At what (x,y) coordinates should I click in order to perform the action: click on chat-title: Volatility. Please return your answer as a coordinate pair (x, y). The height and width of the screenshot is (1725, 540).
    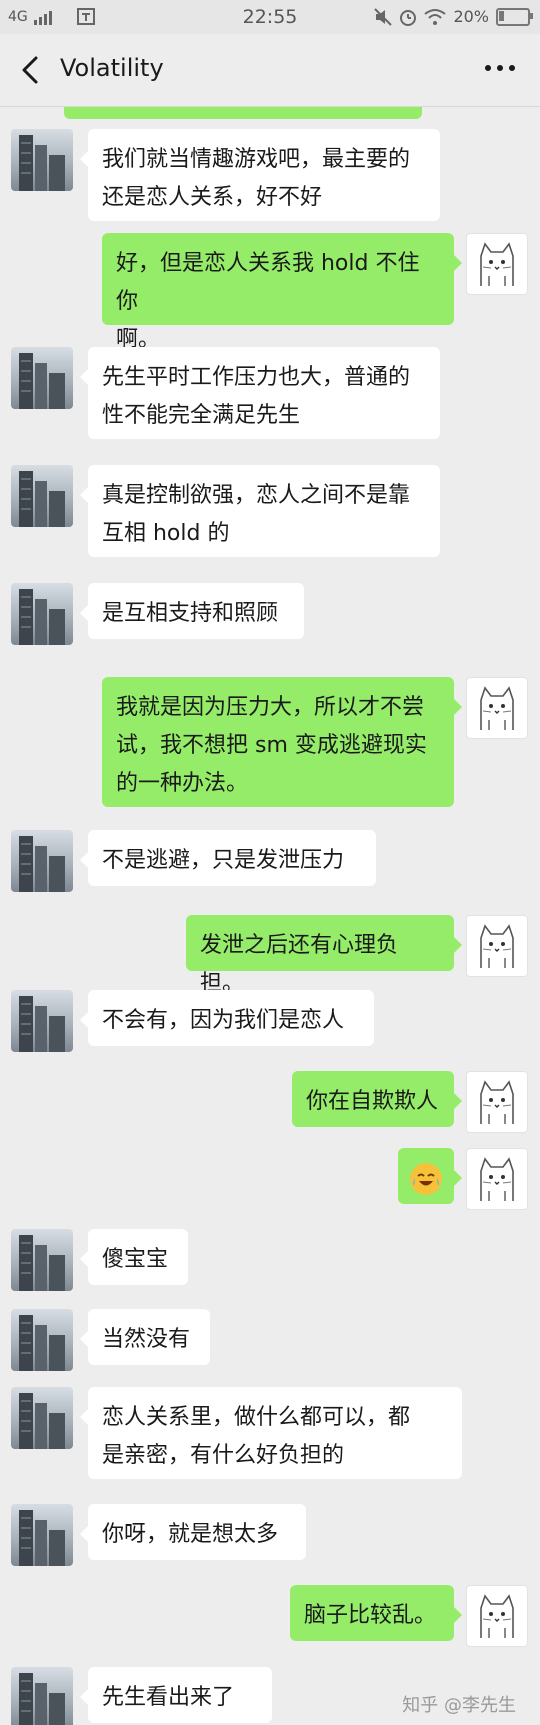
    Looking at the image, I should click on (112, 68).